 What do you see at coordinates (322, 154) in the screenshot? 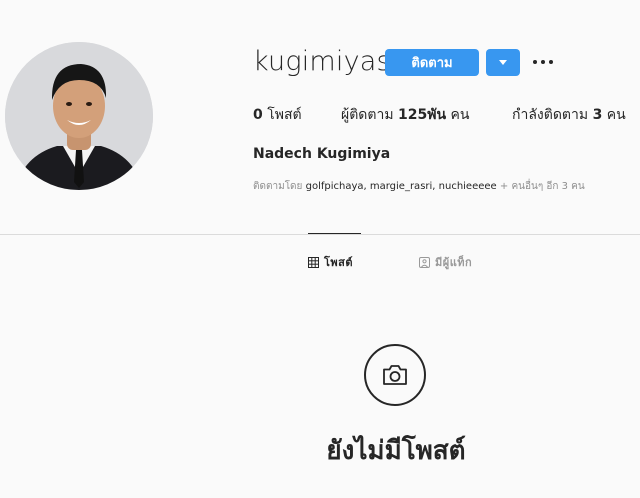
I see `profile-full-name: Nadech Kugimiya` at bounding box center [322, 154].